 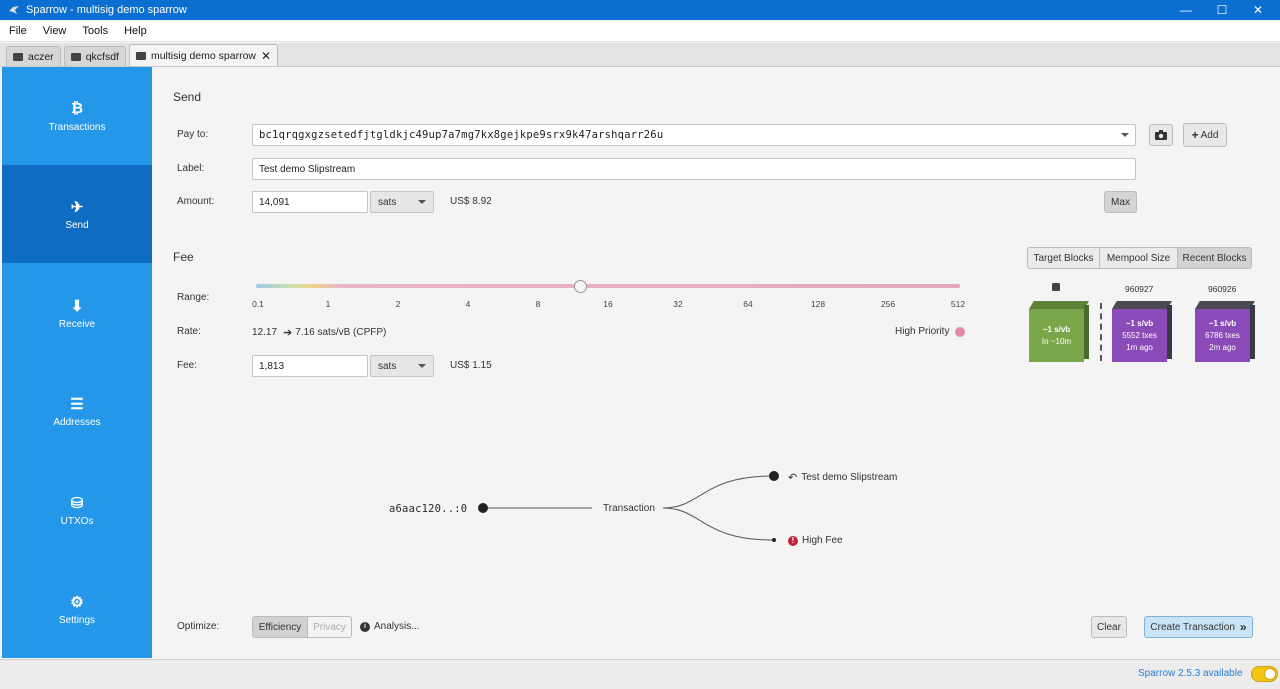 I want to click on update-available-link: Sparrow 2.5.3 available, so click(x=1190, y=673).